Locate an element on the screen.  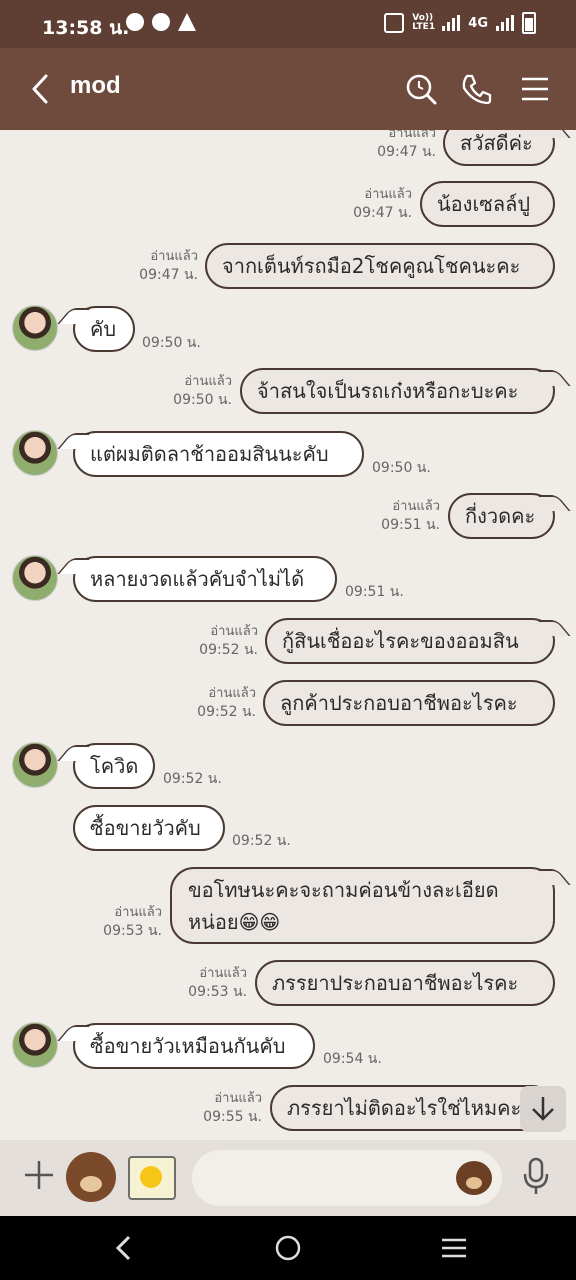
sticker-button is located at coordinates (91, 1177).